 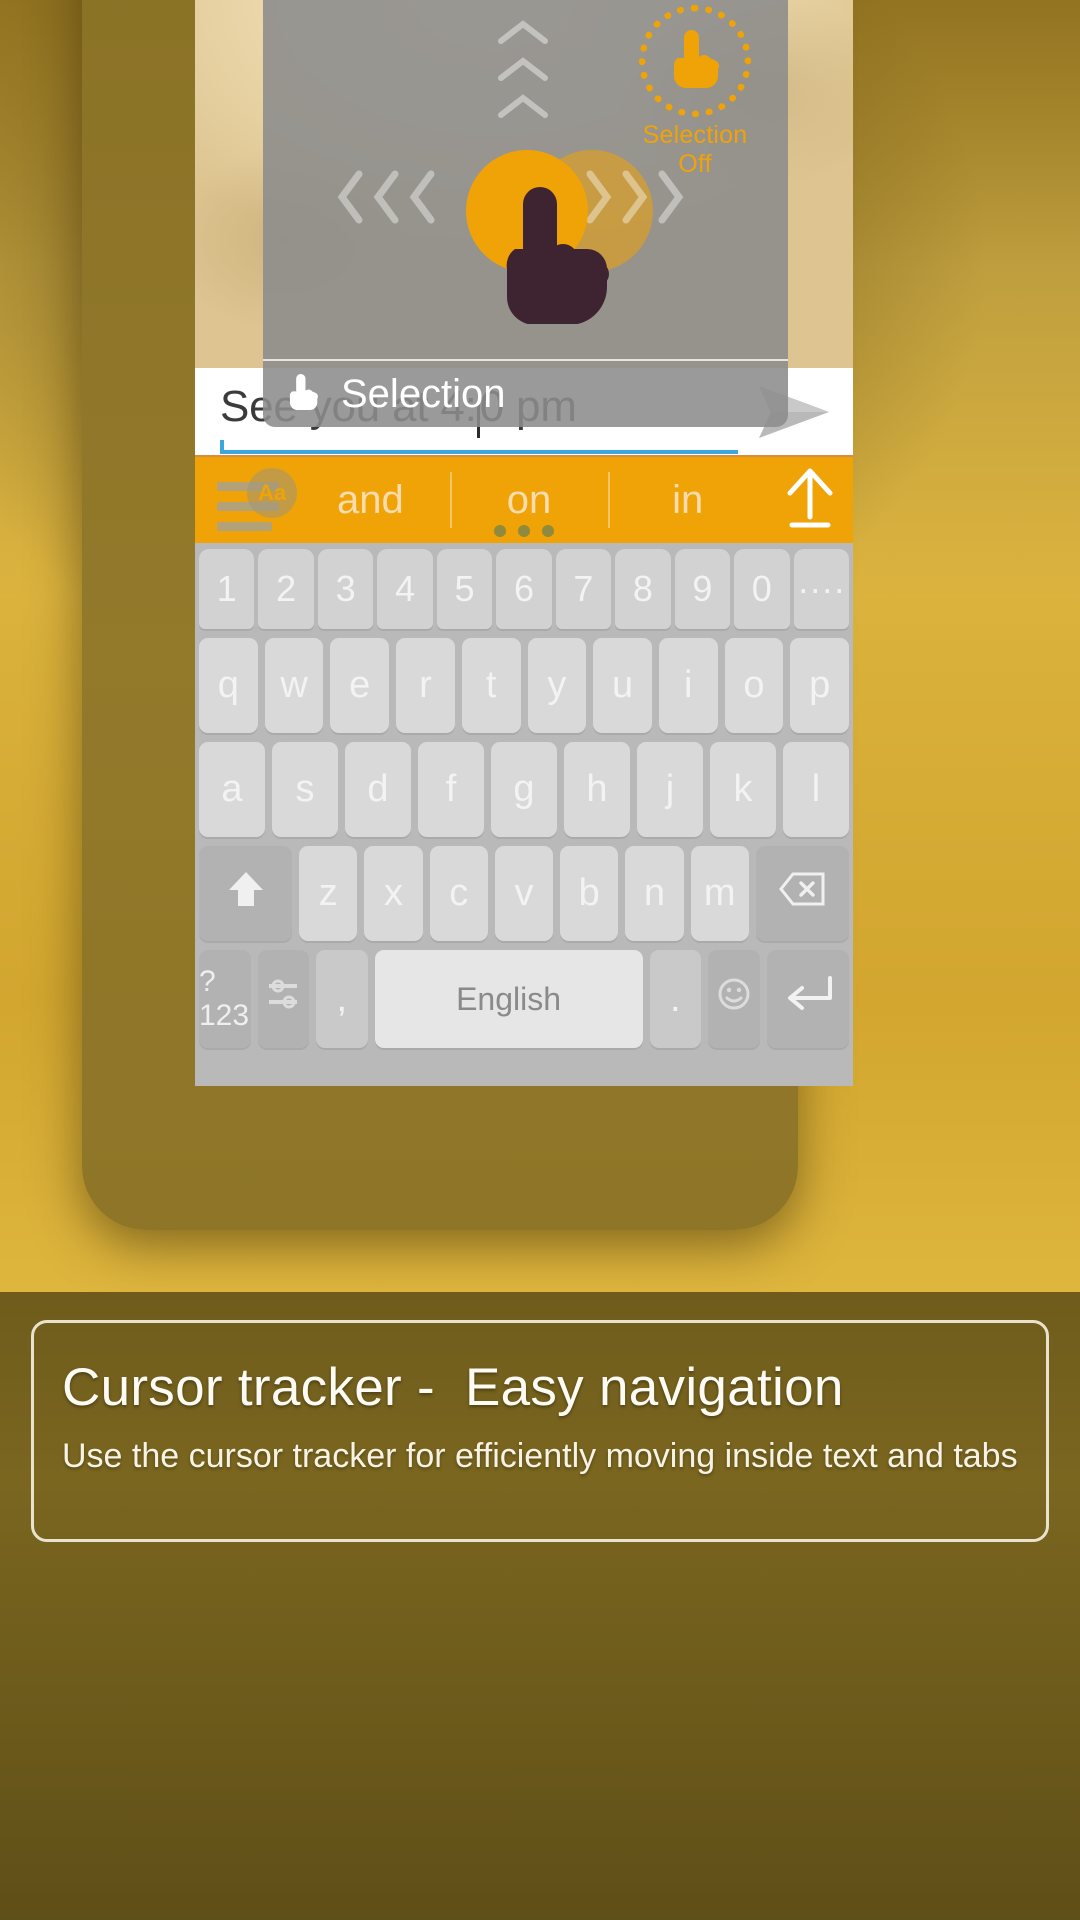 I want to click on key-x: x, so click(x=393, y=893).